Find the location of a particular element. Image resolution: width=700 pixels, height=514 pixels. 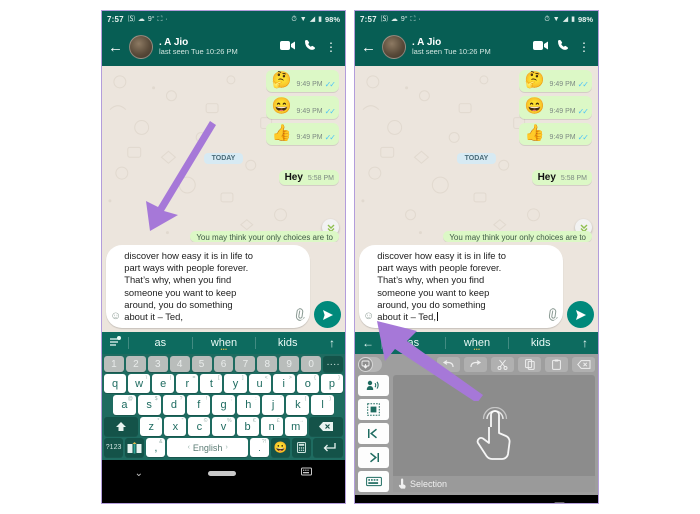

key-e: | e is located at coordinates (163, 384).